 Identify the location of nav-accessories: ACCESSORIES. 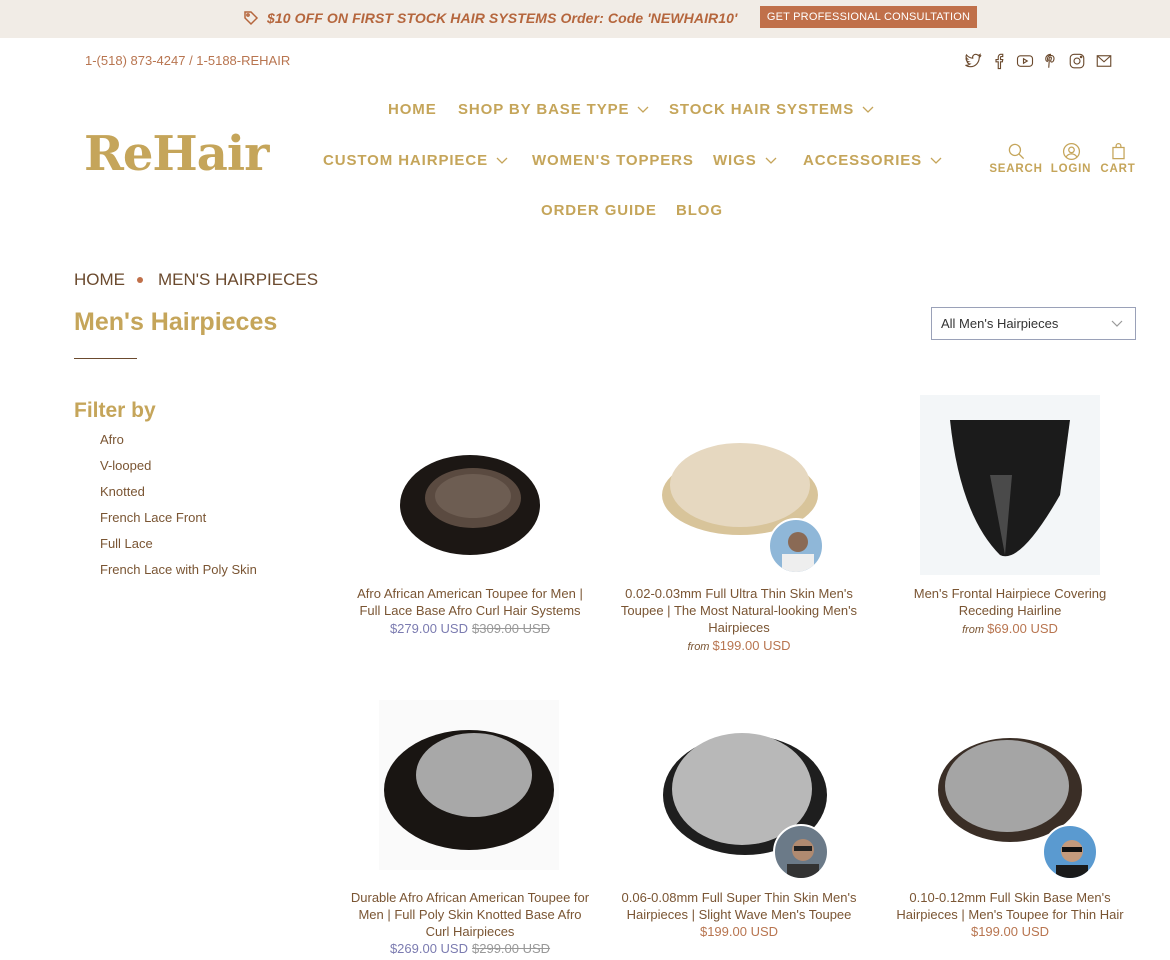
(872, 160).